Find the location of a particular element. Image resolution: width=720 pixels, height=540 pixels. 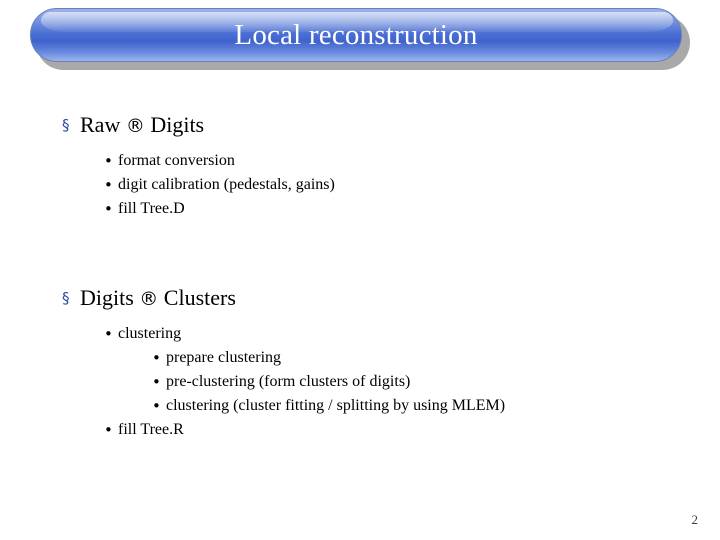

heading-digits-clusters: § Digits ® Clusters is located at coordinates (391, 298).